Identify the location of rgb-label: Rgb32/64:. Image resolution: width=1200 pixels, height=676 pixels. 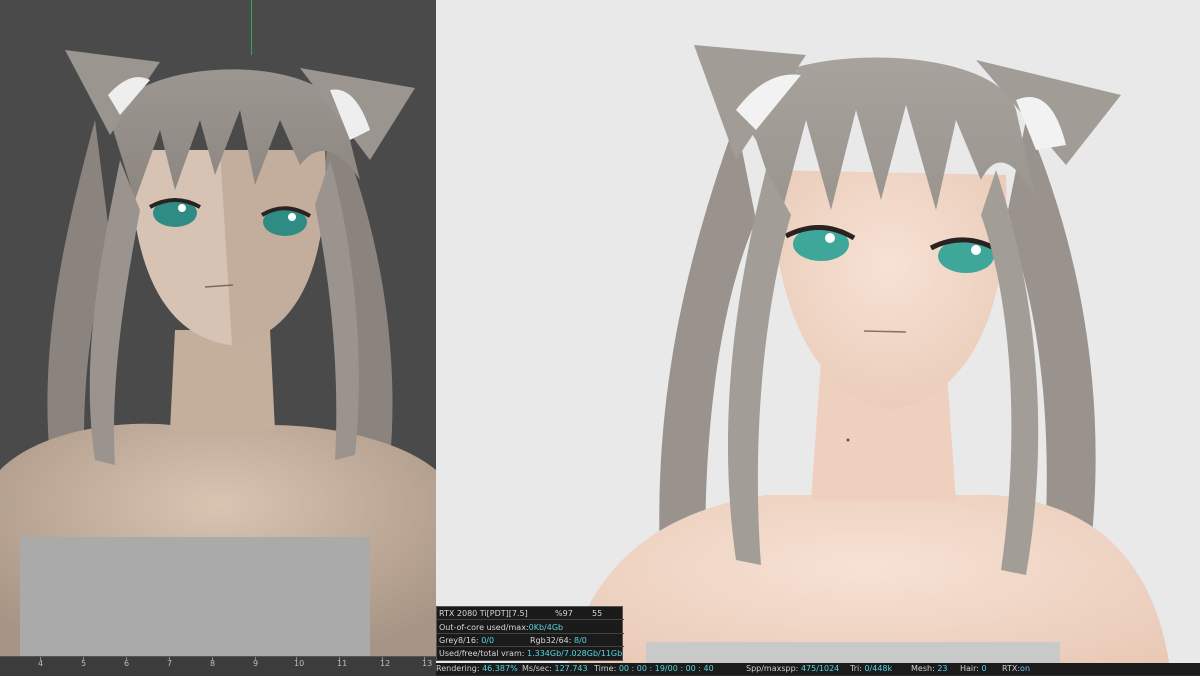
(551, 640).